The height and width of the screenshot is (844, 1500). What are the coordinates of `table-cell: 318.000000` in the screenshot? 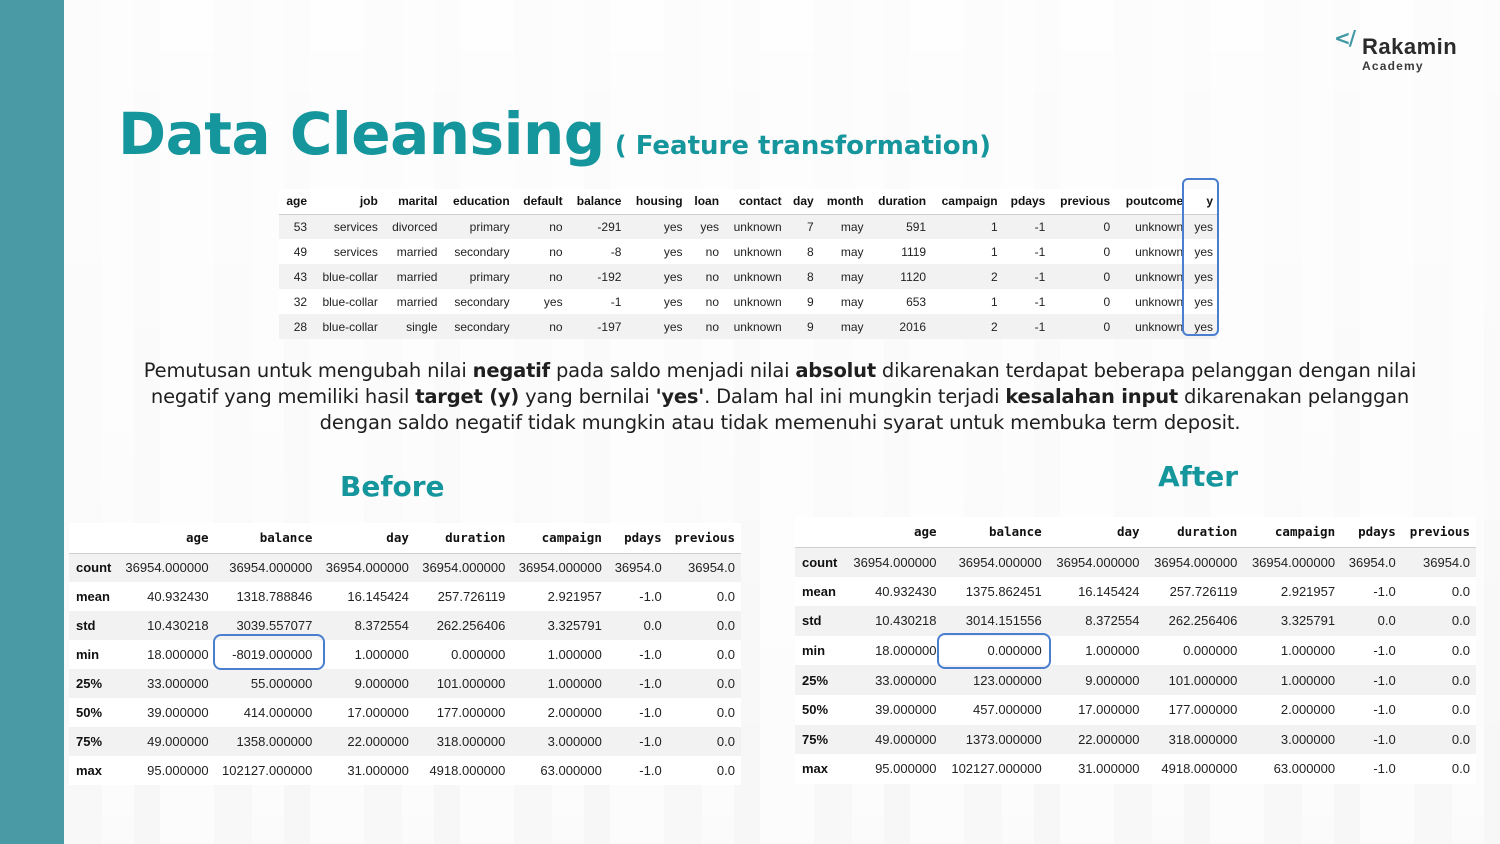 It's located at (471, 741).